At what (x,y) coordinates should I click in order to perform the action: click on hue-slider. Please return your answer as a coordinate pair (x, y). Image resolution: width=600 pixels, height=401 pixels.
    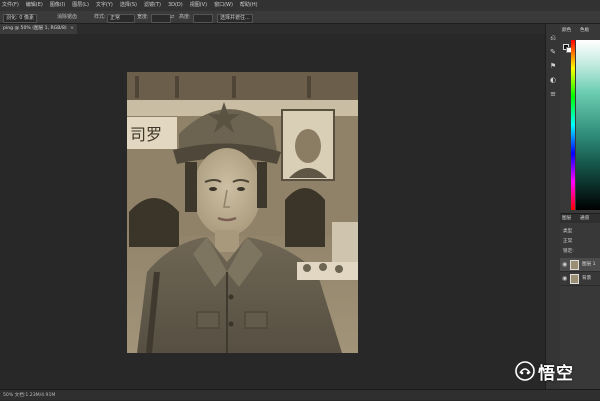
    Looking at the image, I should click on (573, 125).